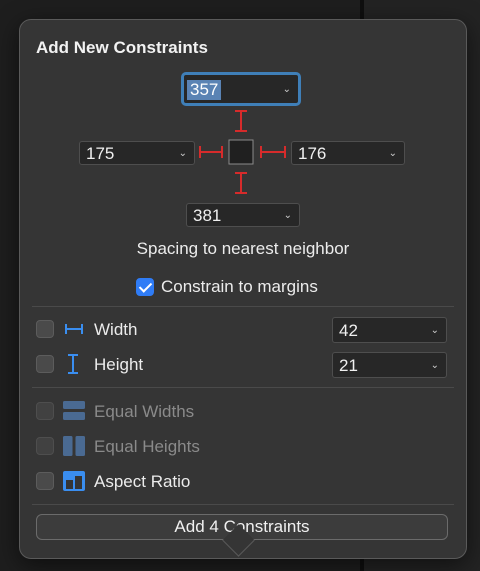 The image size is (480, 571). Describe the element at coordinates (147, 446) in the screenshot. I see `equal-heights-label: Equal Heights` at that location.